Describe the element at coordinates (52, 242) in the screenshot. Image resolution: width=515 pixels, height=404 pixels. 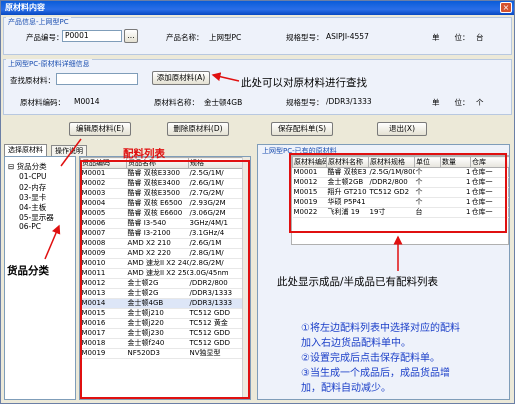
I see `arrow-to-category` at that location.